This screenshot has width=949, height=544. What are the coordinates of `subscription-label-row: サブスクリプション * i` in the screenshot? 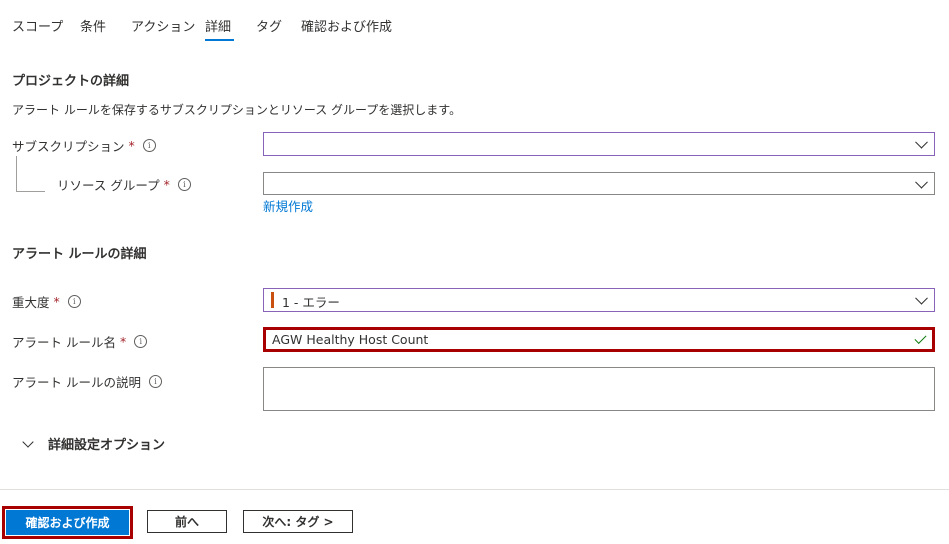 It's located at (84, 145).